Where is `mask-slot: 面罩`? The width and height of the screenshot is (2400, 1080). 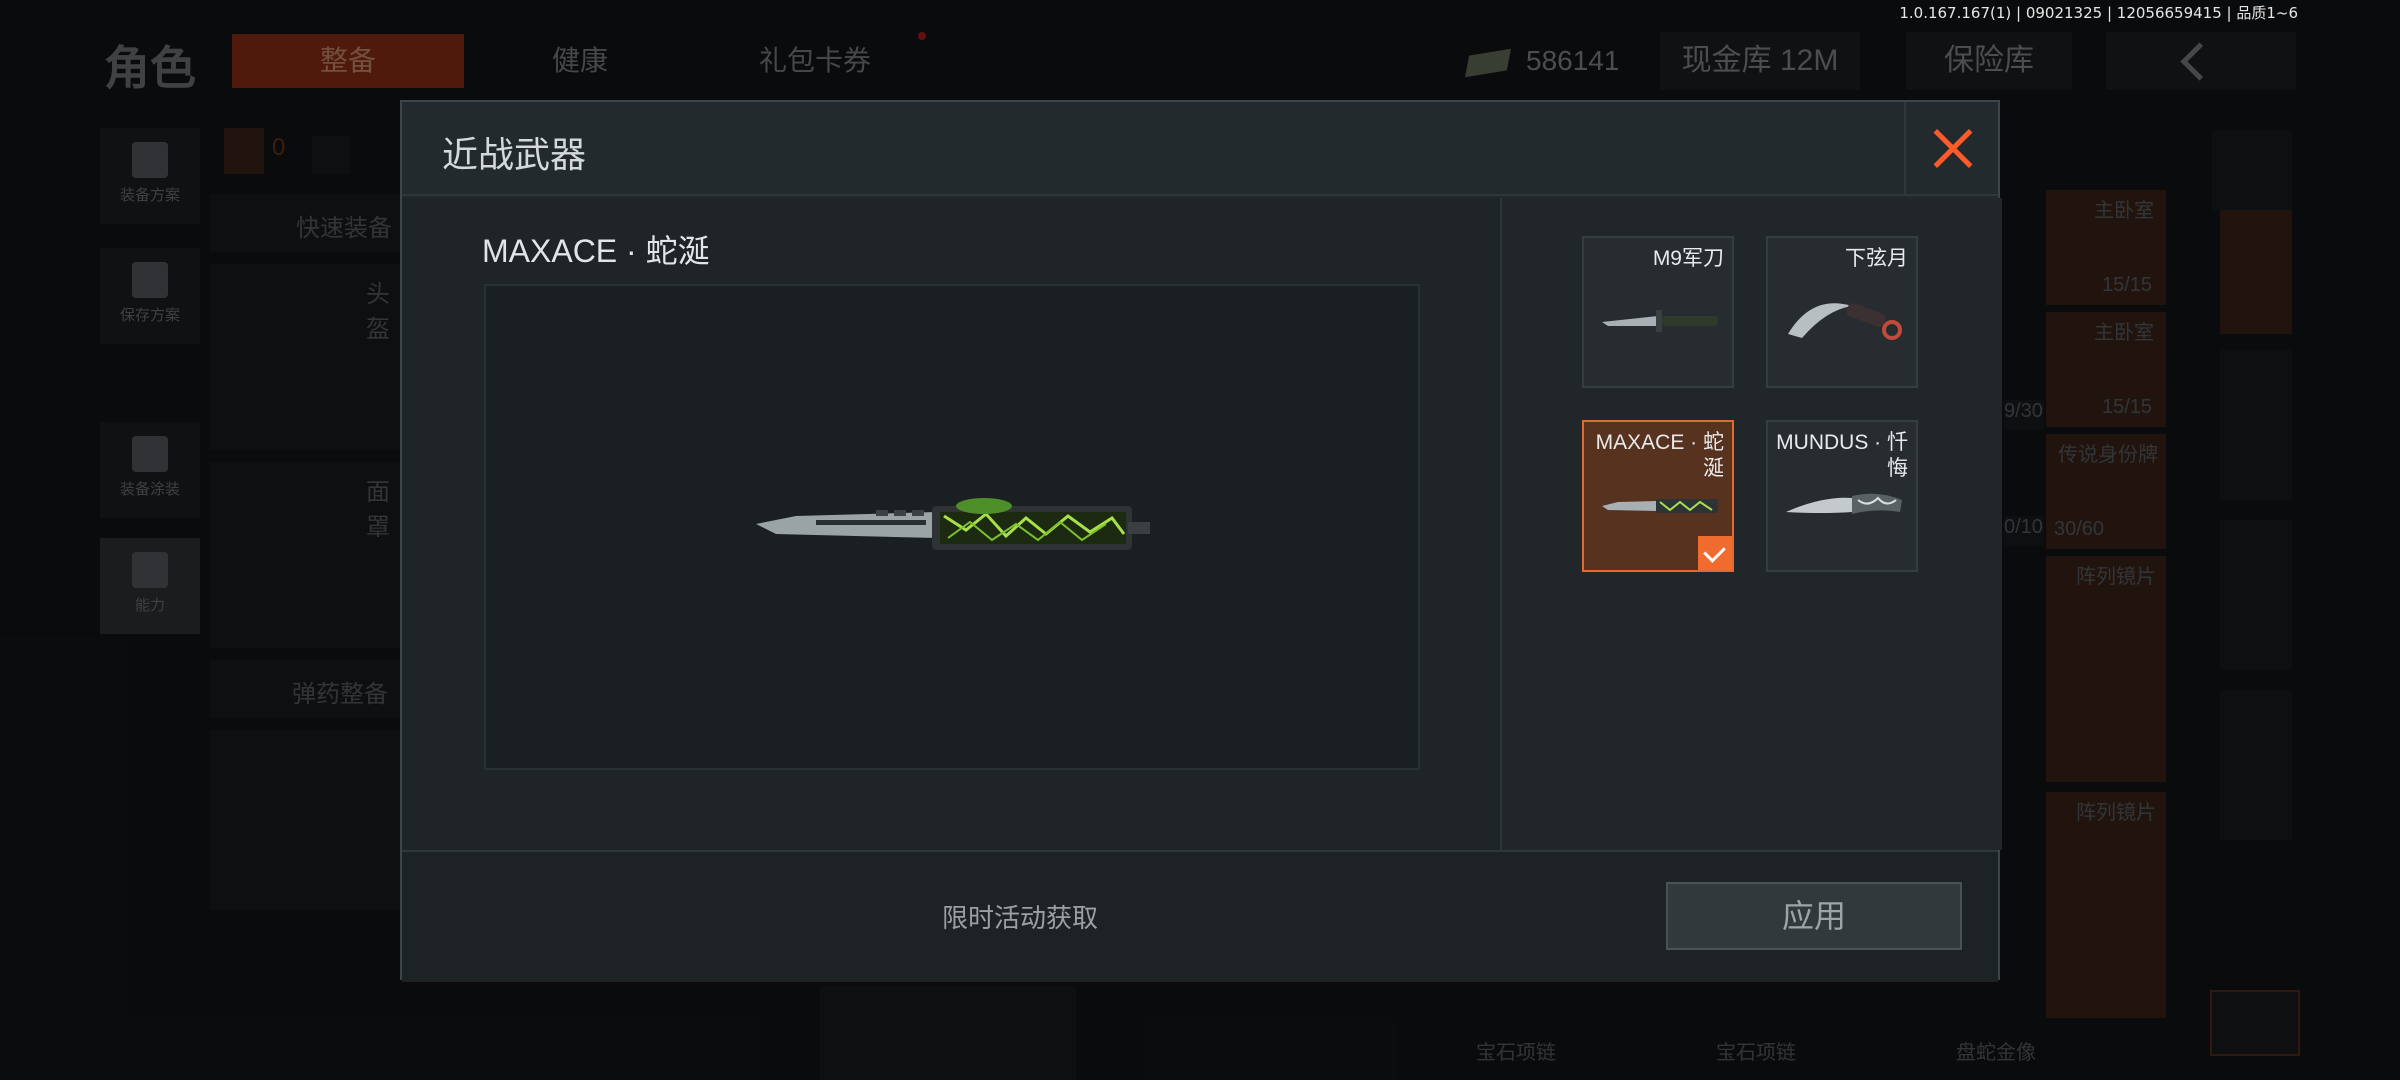 mask-slot: 面罩 is located at coordinates (310, 555).